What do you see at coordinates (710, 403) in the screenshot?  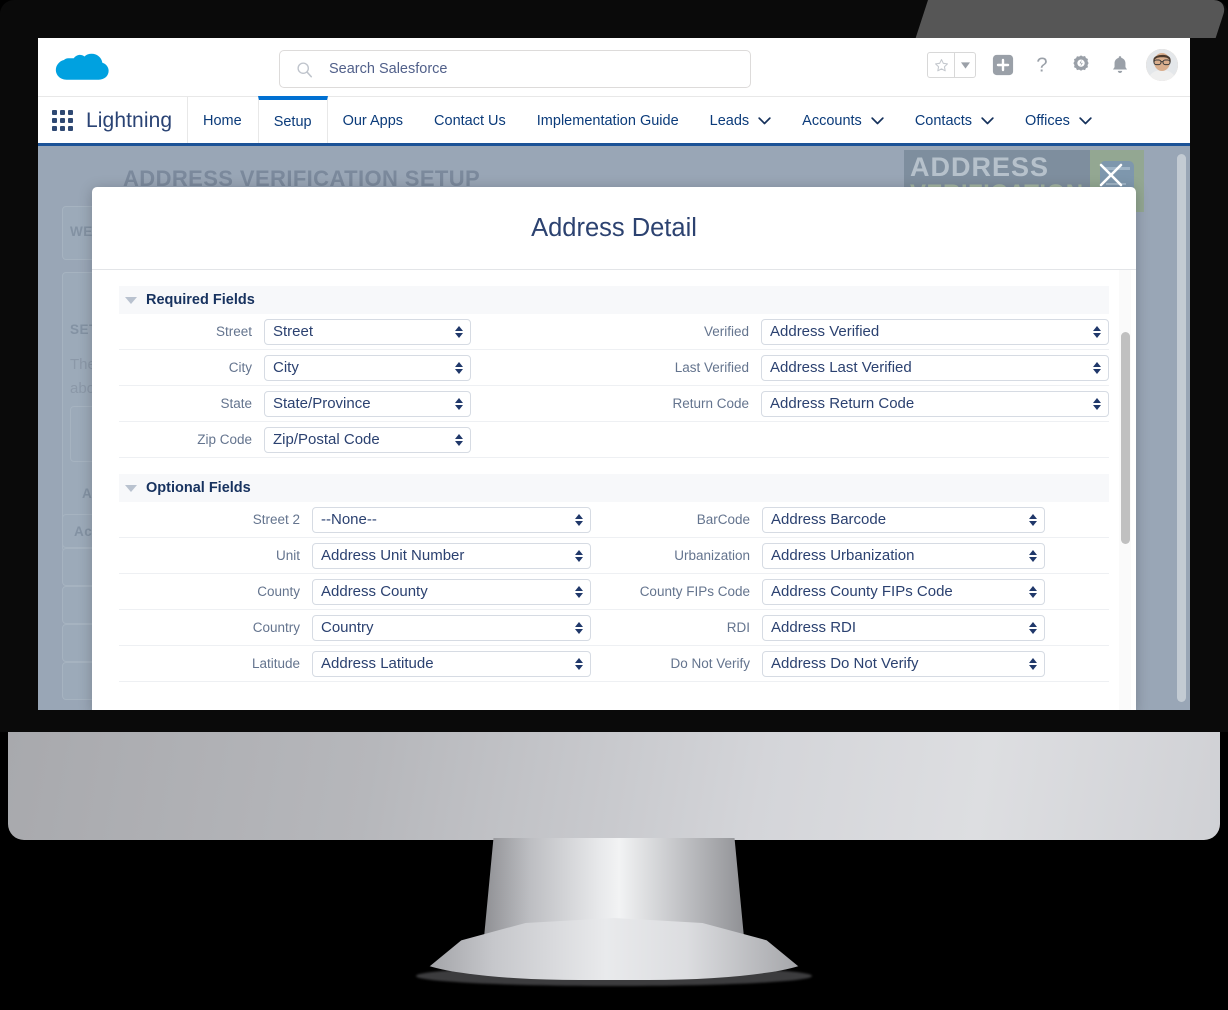 I see `field-label-return-code: Return Code` at bounding box center [710, 403].